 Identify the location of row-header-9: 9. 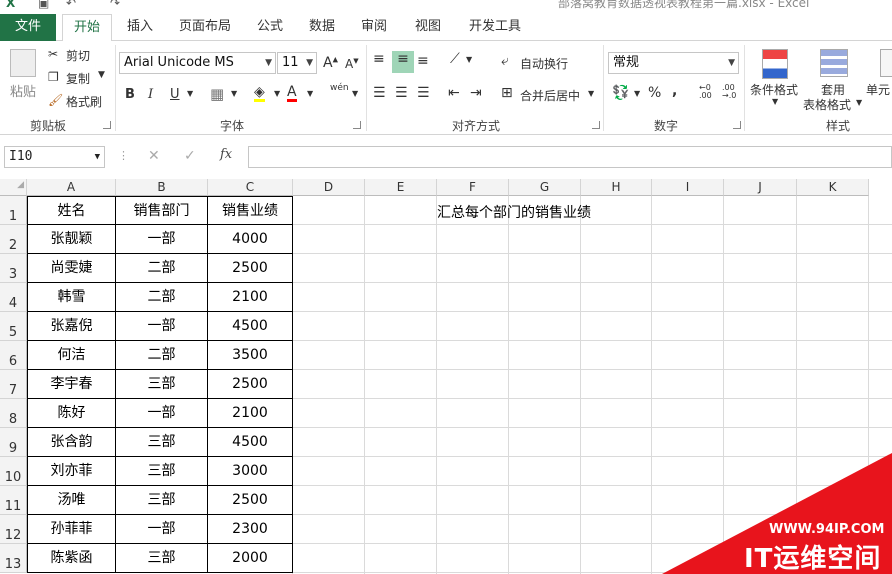
(13, 442).